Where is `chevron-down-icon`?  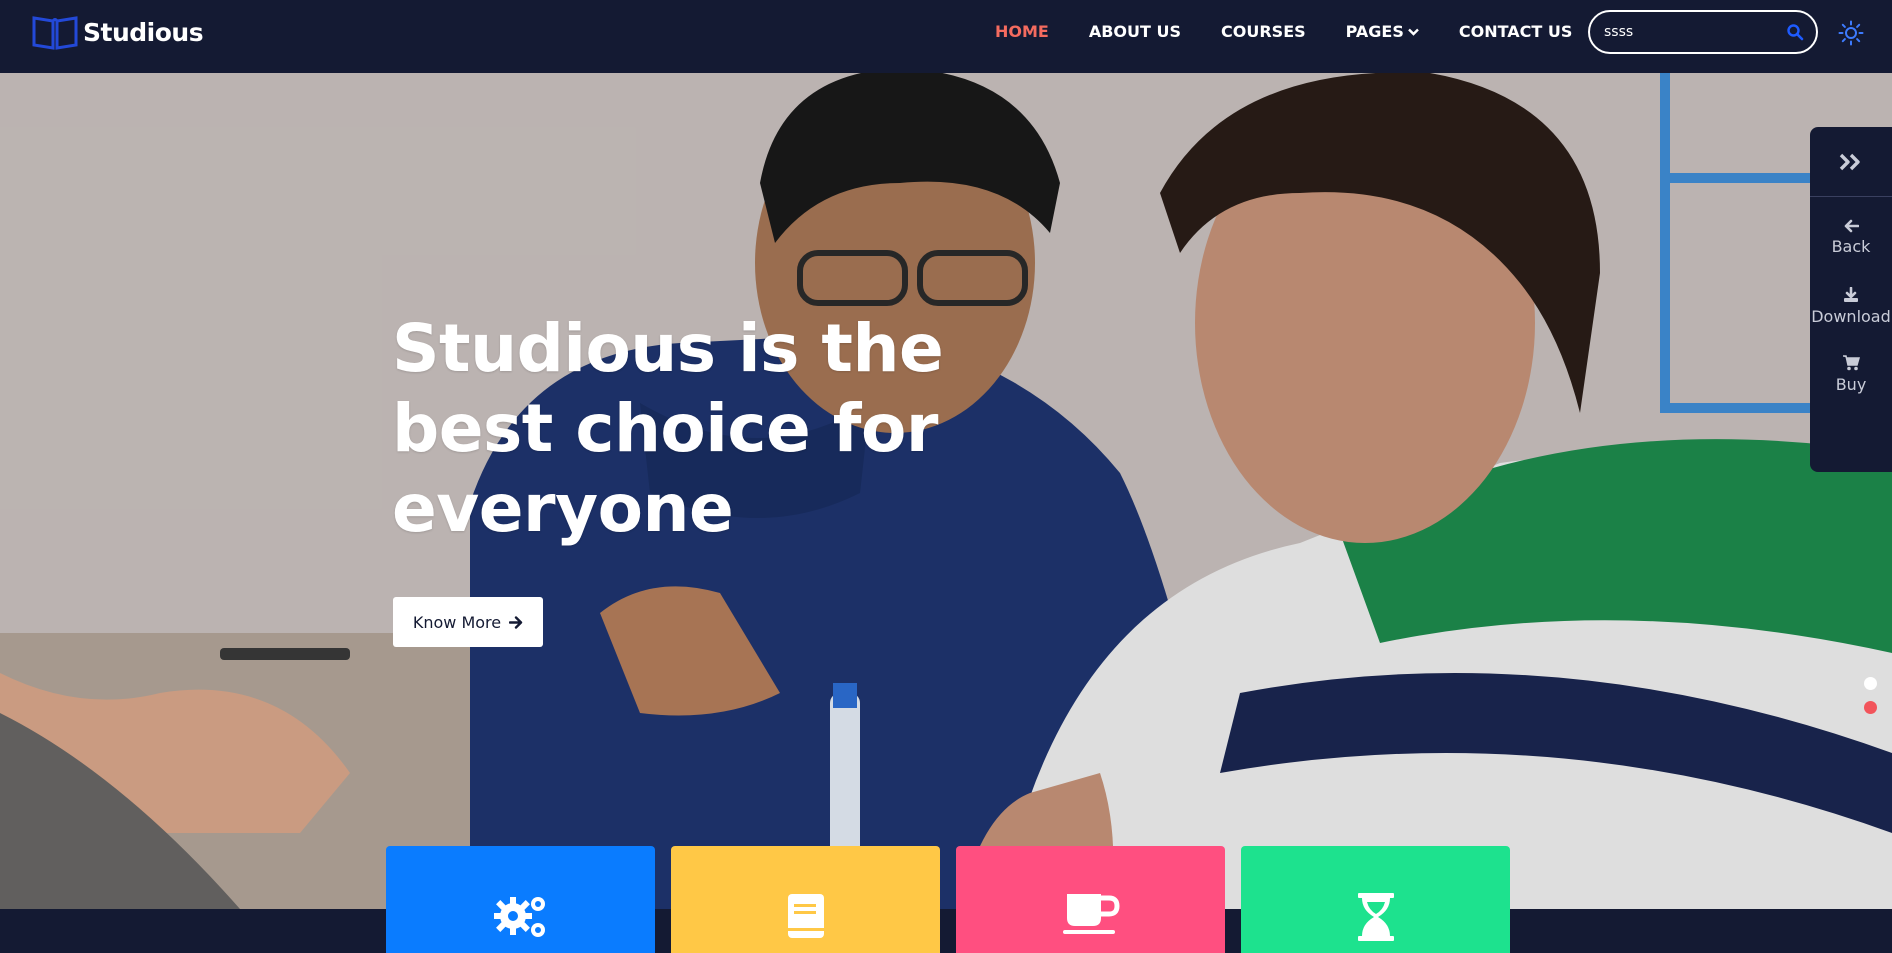 chevron-down-icon is located at coordinates (1413, 32).